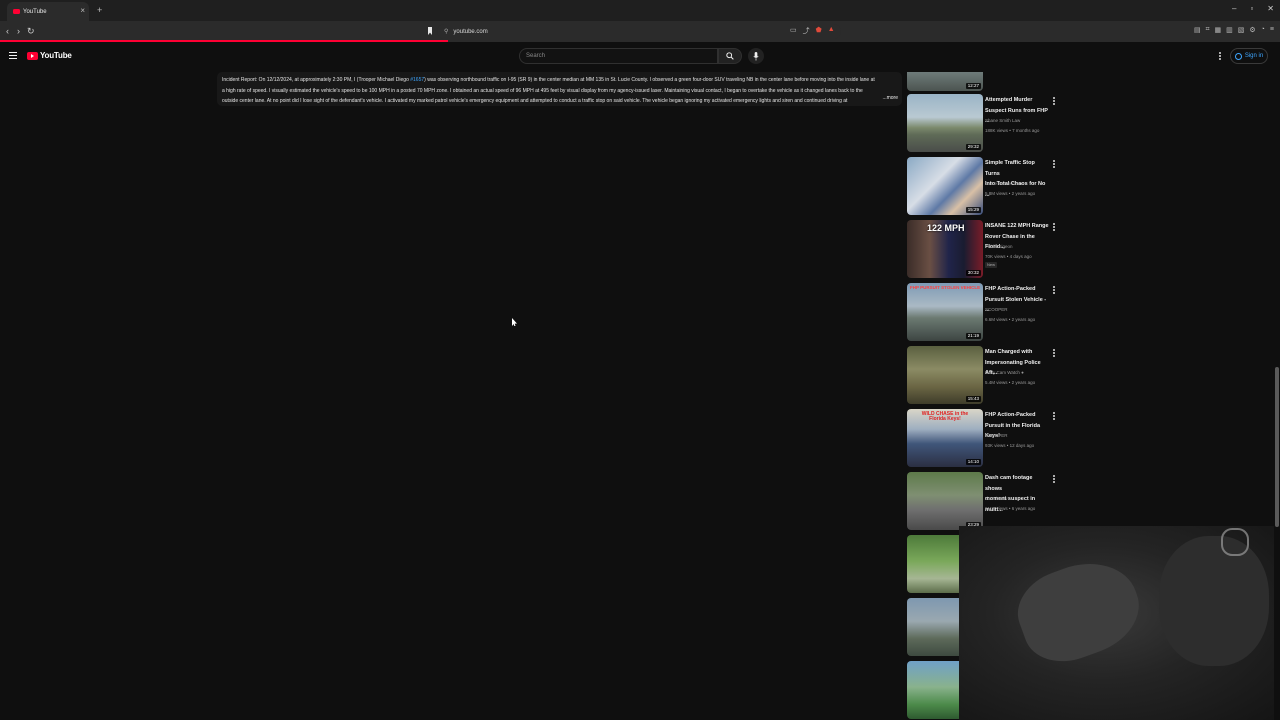  What do you see at coordinates (1234, 30) in the screenshot?
I see `extension-icons: ▤ ⌗ ▦ ▥ ▧ ⚙ ◔ ≡` at bounding box center [1234, 30].